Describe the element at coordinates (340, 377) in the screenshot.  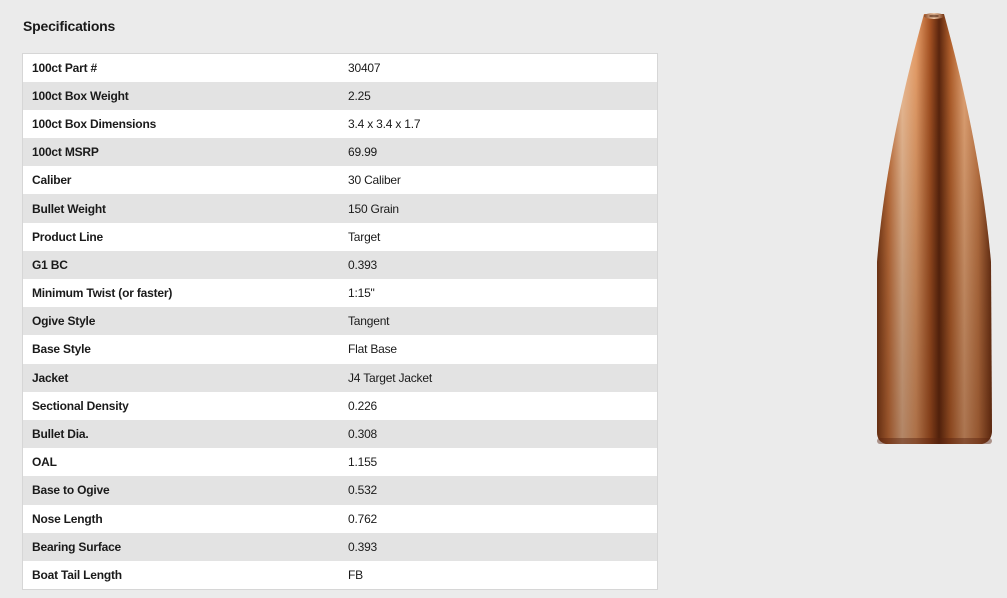
I see `spec-row: Jacket J4 Target Jacket` at that location.